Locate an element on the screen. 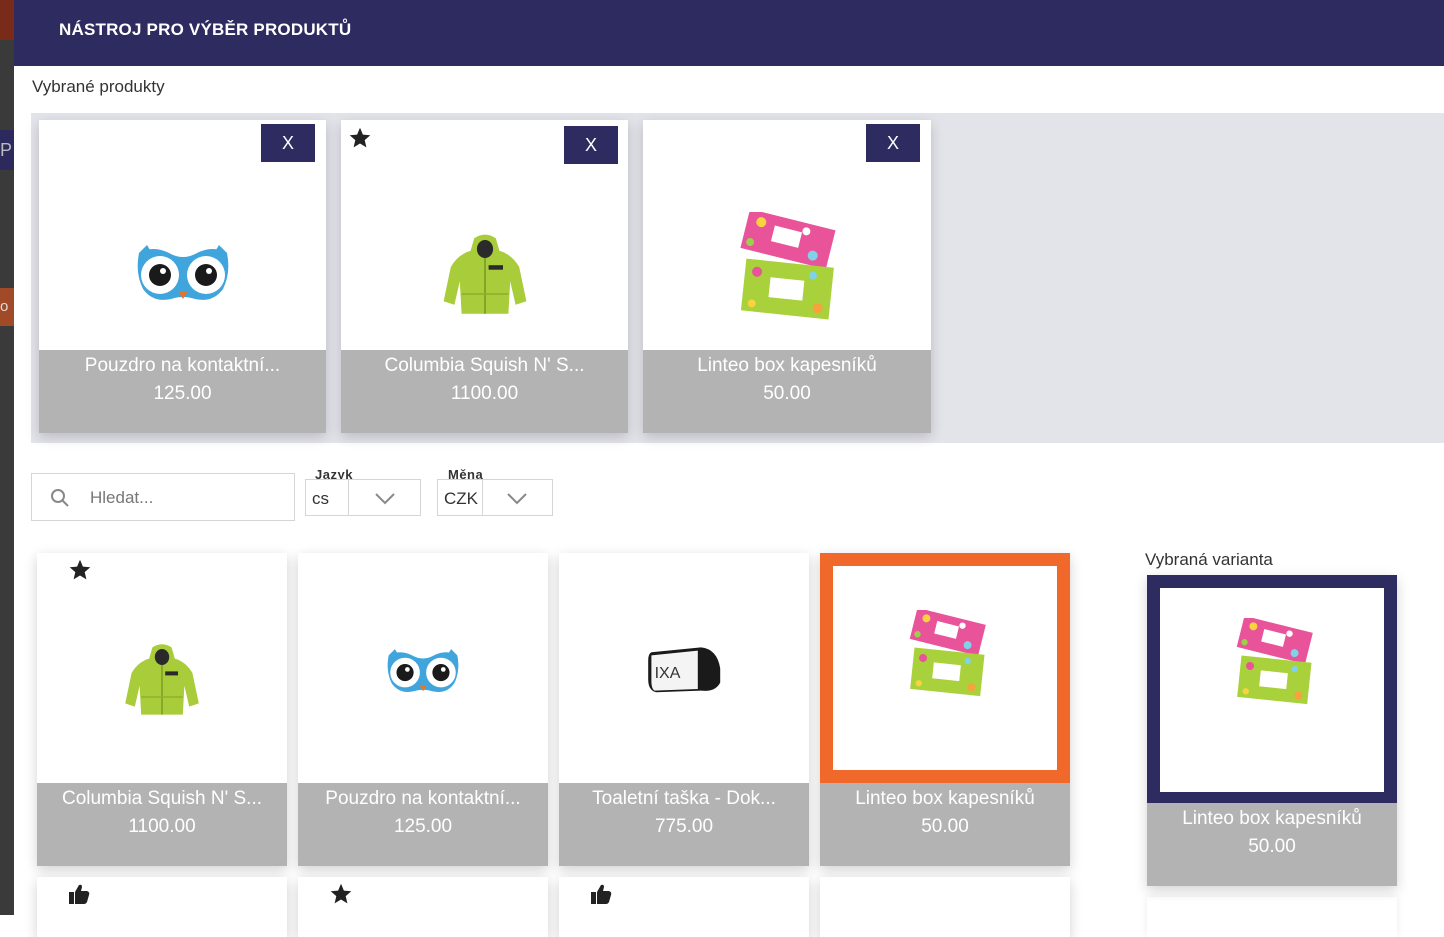 This screenshot has width=1444, height=937. product-card: Pouzdro na kontaktní... 125.00 is located at coordinates (423, 709).